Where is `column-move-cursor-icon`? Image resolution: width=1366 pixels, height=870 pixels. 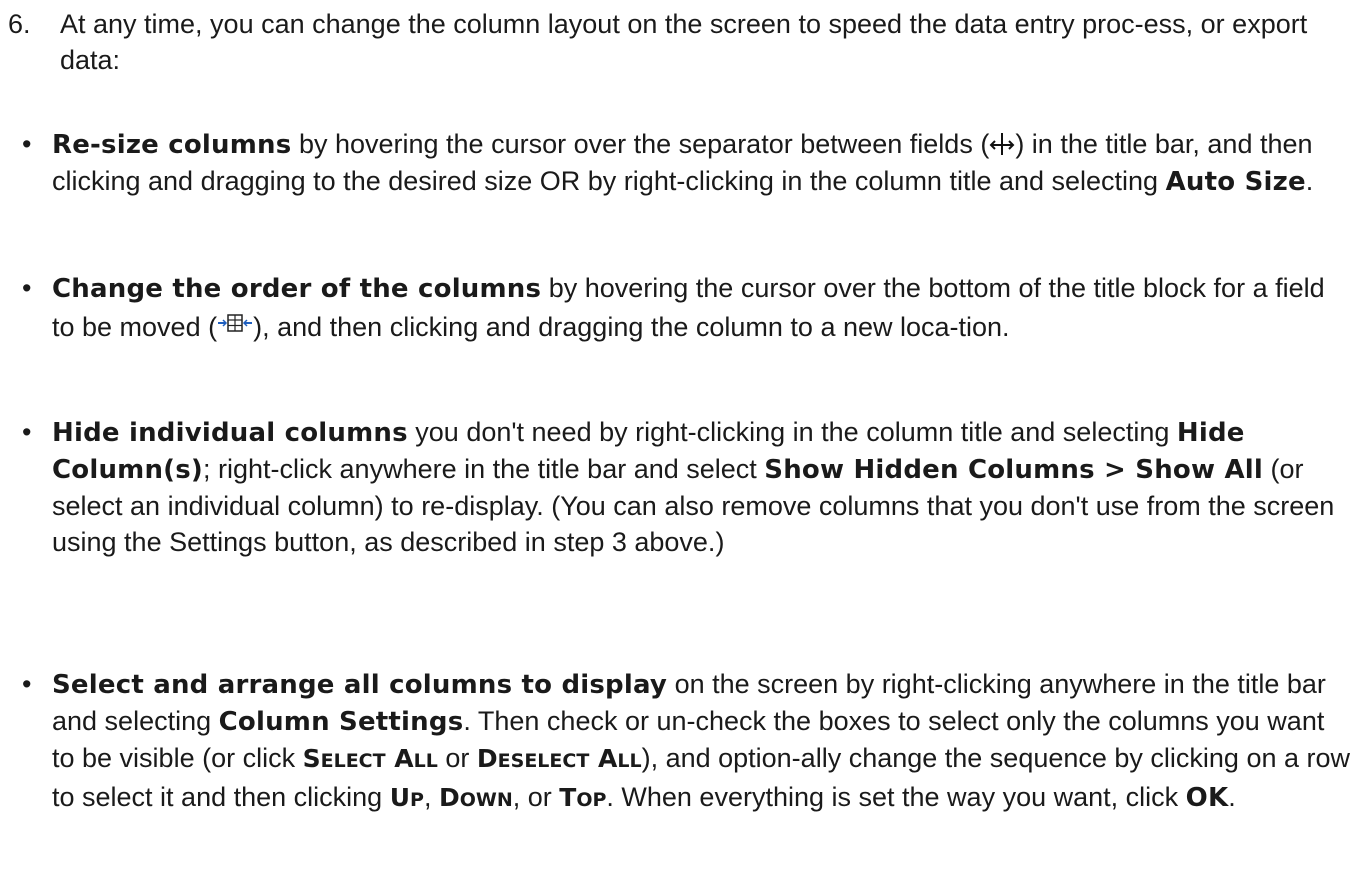 column-move-cursor-icon is located at coordinates (235, 319).